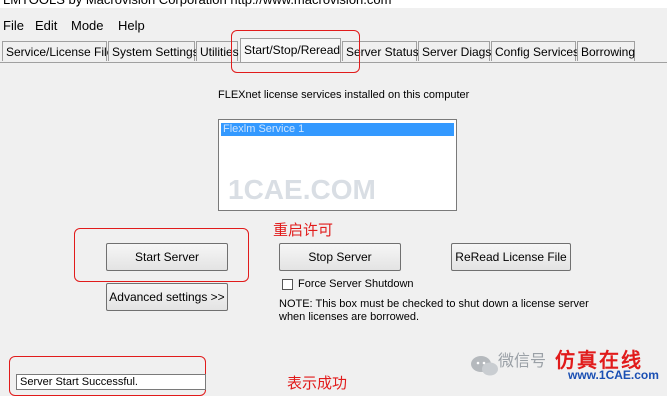  Describe the element at coordinates (302, 189) in the screenshot. I see `watermark-text: 1CAE.COM` at that location.